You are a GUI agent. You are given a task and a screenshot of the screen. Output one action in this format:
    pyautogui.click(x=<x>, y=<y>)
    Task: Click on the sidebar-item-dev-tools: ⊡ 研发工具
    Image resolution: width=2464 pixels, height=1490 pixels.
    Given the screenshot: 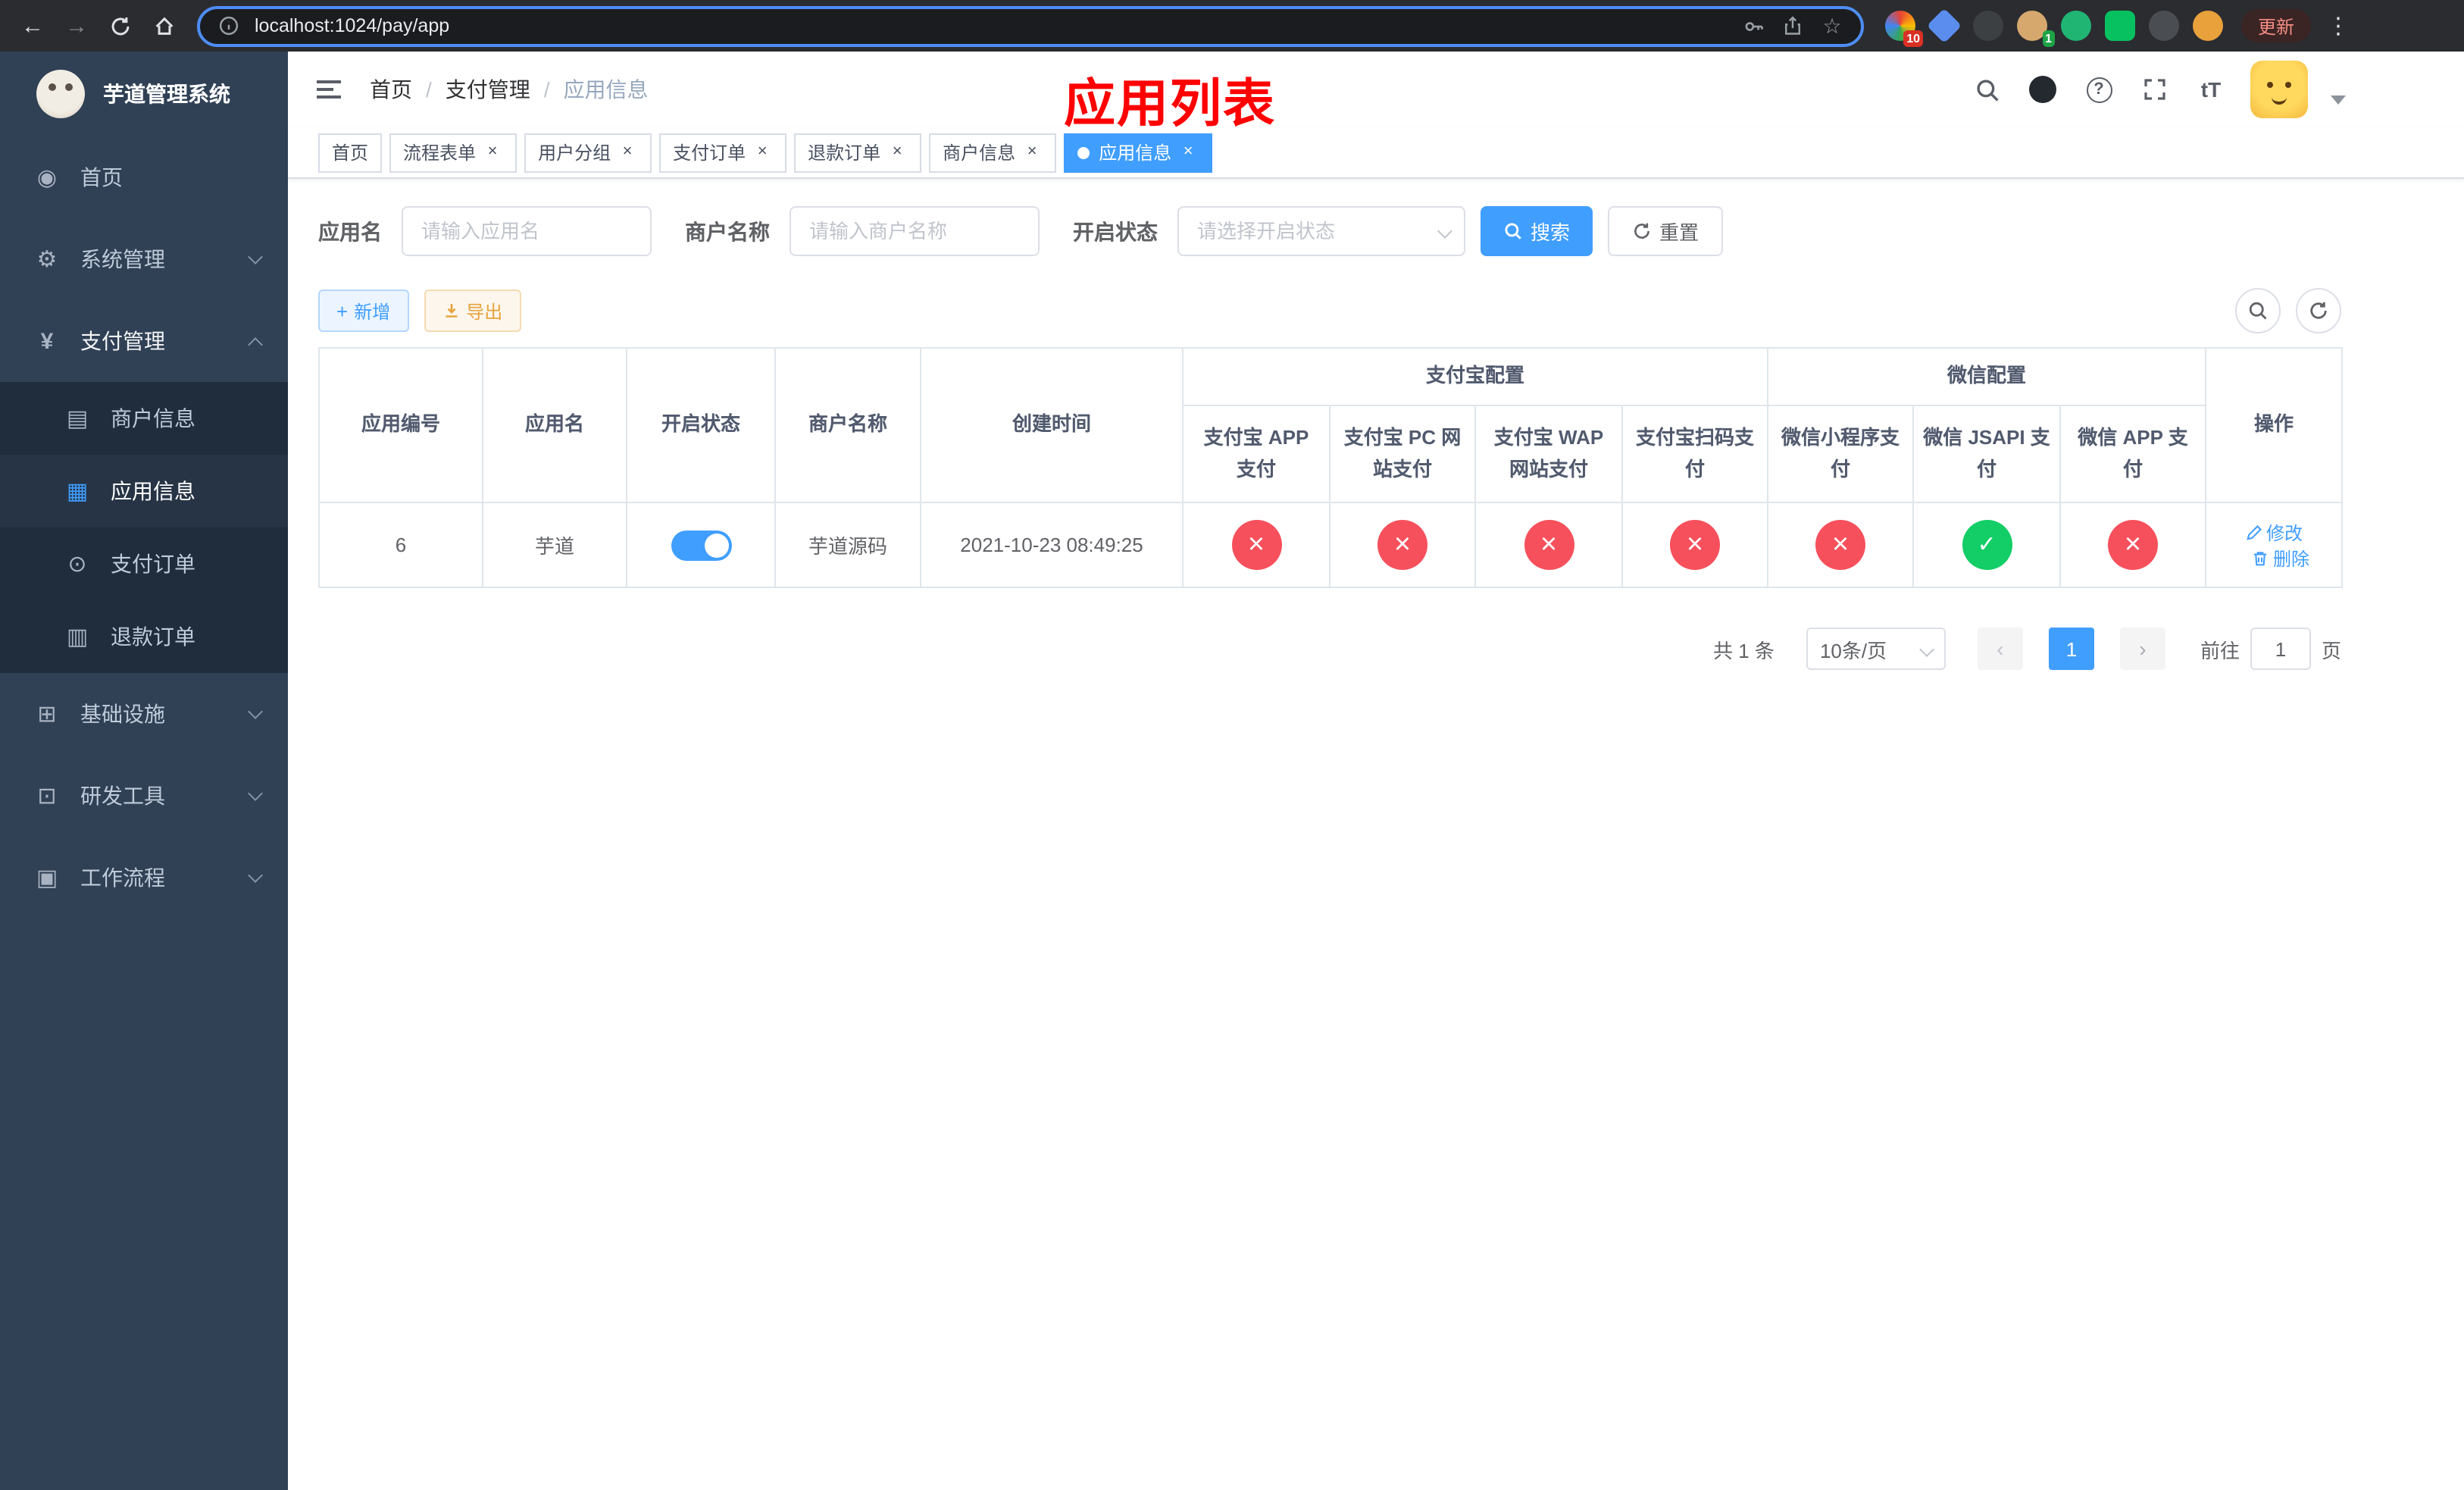 What is the action you would take?
    pyautogui.click(x=144, y=796)
    